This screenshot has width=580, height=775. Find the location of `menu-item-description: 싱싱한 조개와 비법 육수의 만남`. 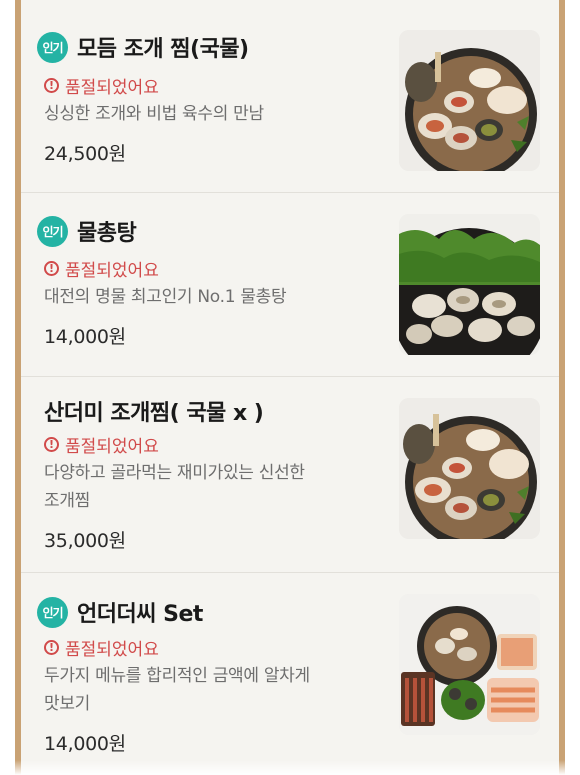

menu-item-description: 싱싱한 조개와 비법 육수의 만남 is located at coordinates (154, 114).